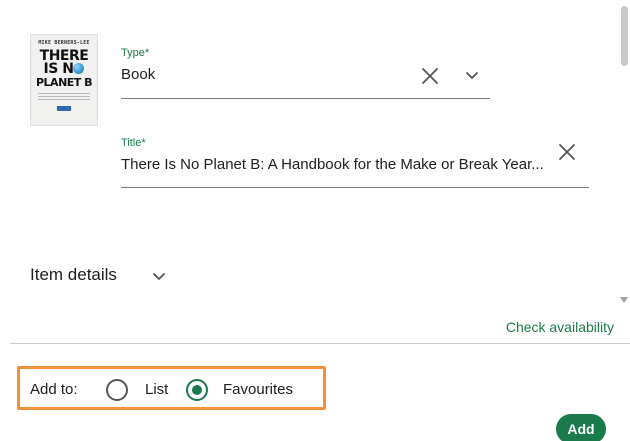  What do you see at coordinates (258, 389) in the screenshot?
I see `radio-favourites-label: Favourites` at bounding box center [258, 389].